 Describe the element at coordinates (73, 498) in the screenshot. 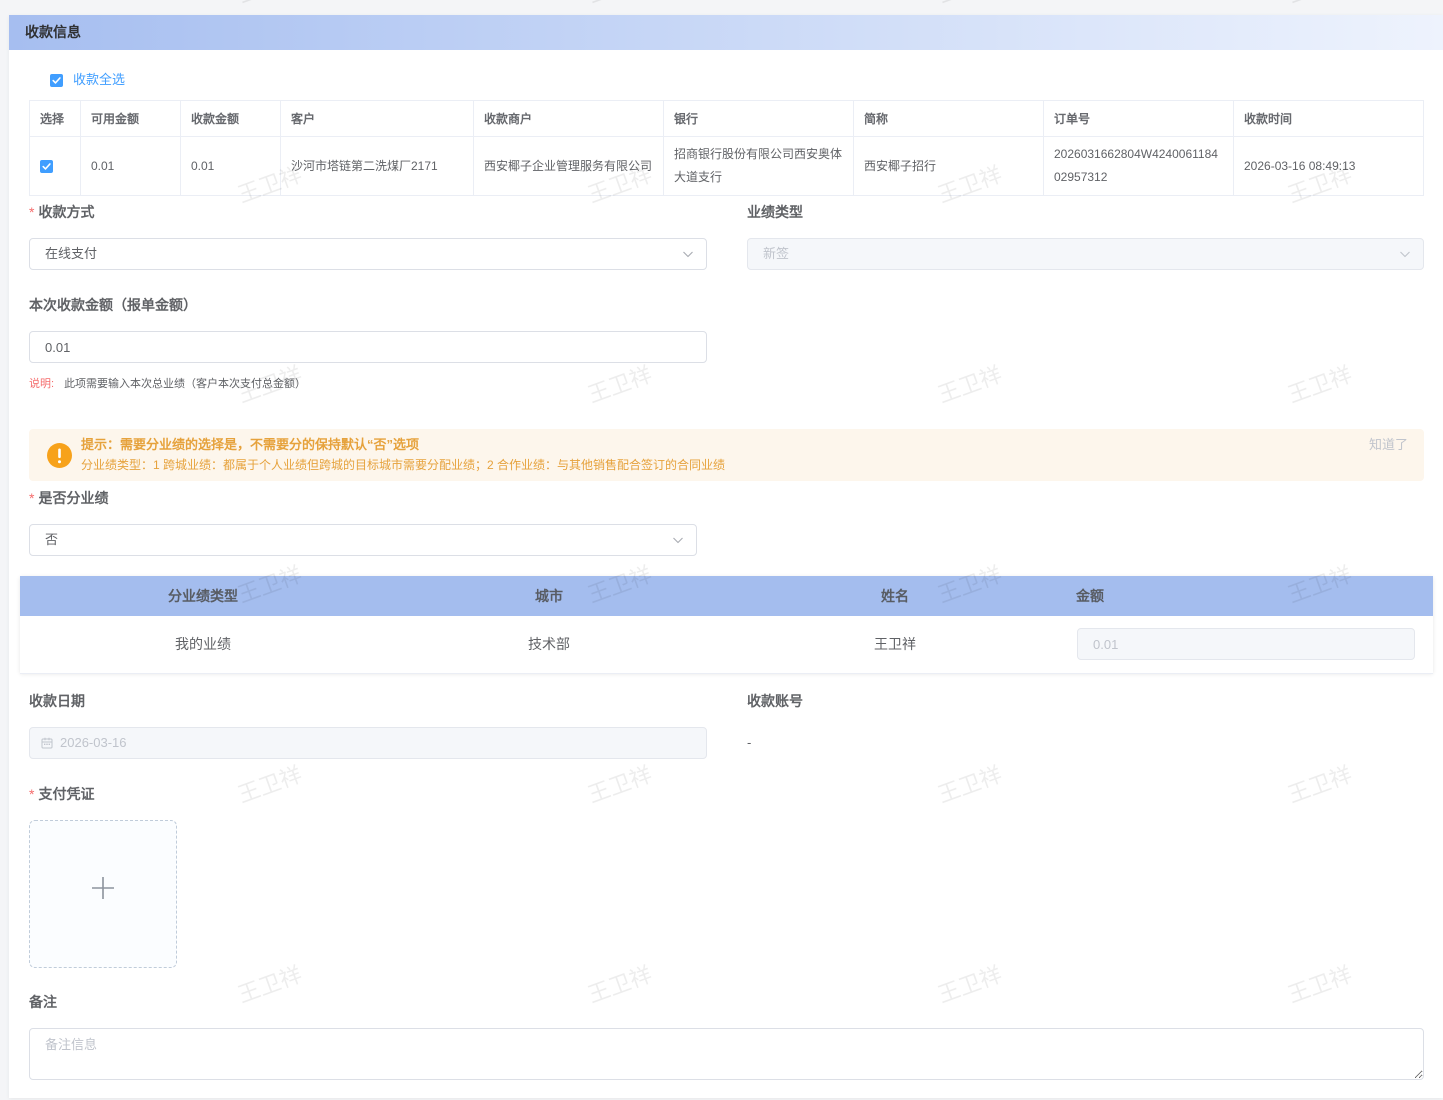

I see `split-performance-label-text: 是否分业绩` at that location.